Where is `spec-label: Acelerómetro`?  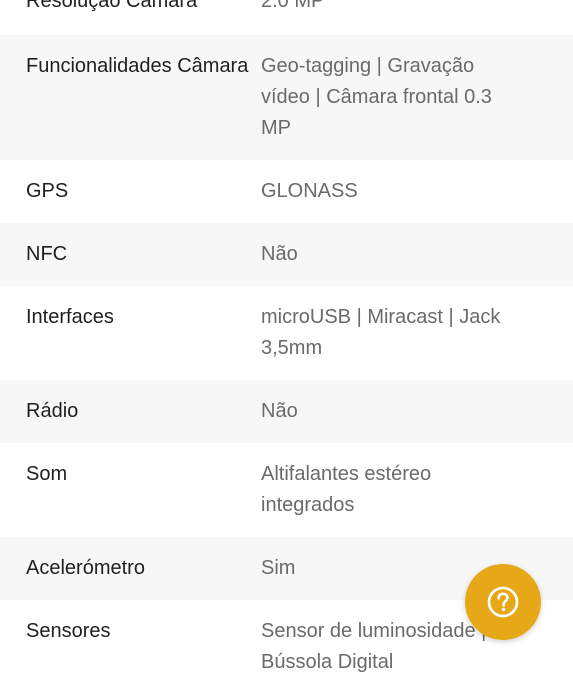 spec-label: Acelerómetro is located at coordinates (85, 568).